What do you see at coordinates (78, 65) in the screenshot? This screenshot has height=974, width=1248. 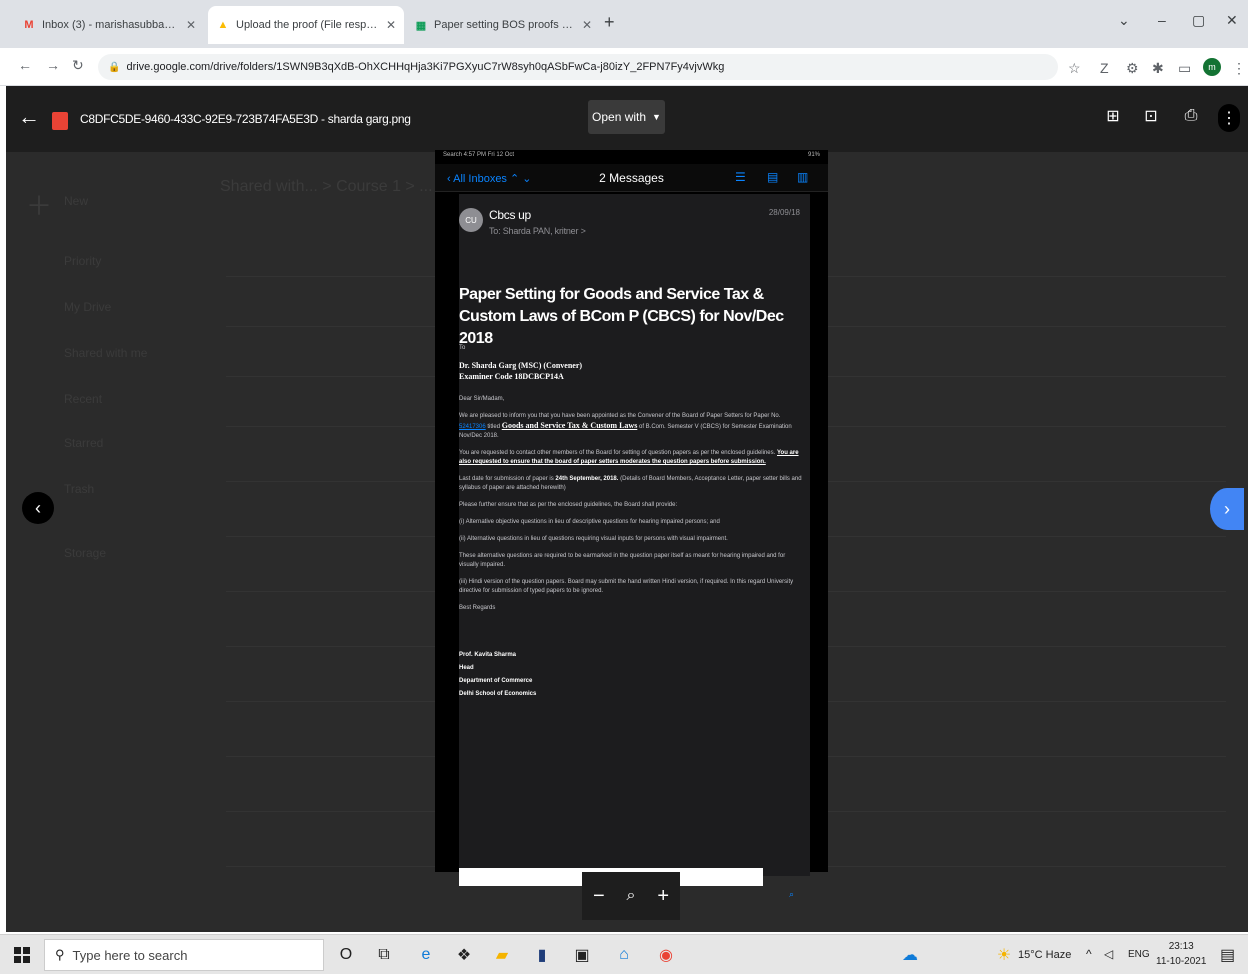 I see `reload-icon: ↻` at bounding box center [78, 65].